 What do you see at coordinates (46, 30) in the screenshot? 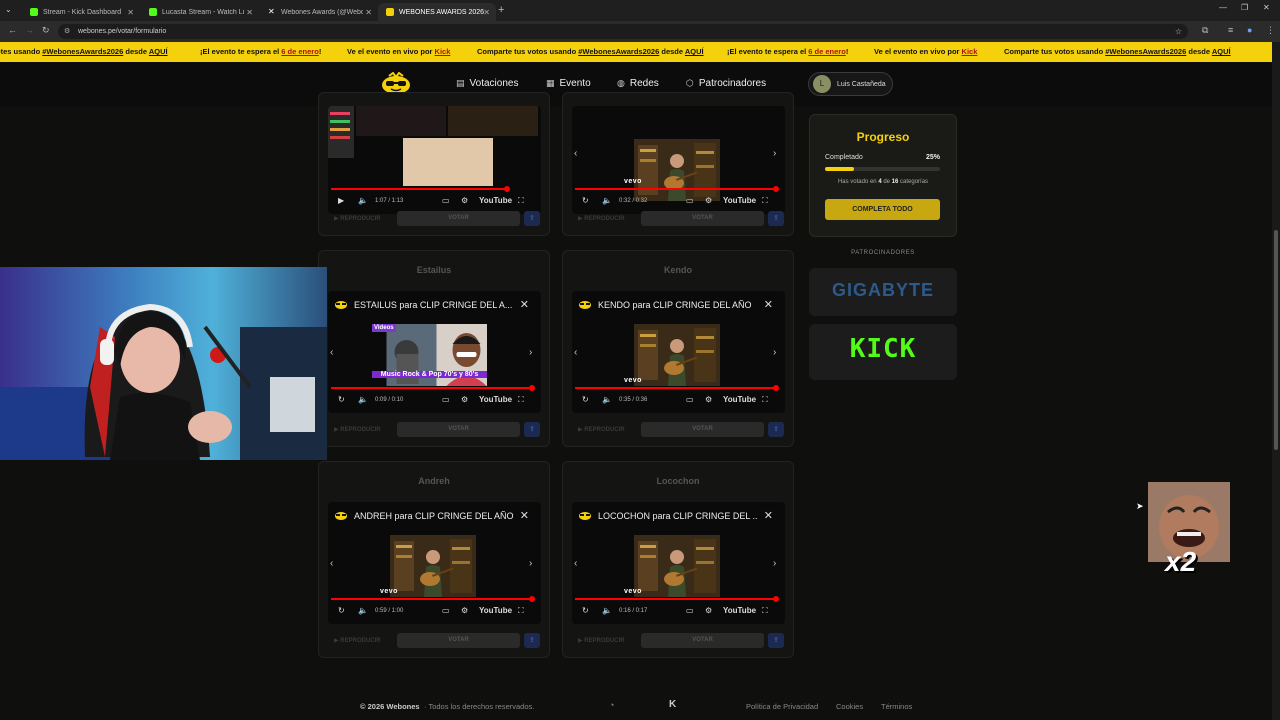
I see `reload-icon: ↻` at bounding box center [46, 30].